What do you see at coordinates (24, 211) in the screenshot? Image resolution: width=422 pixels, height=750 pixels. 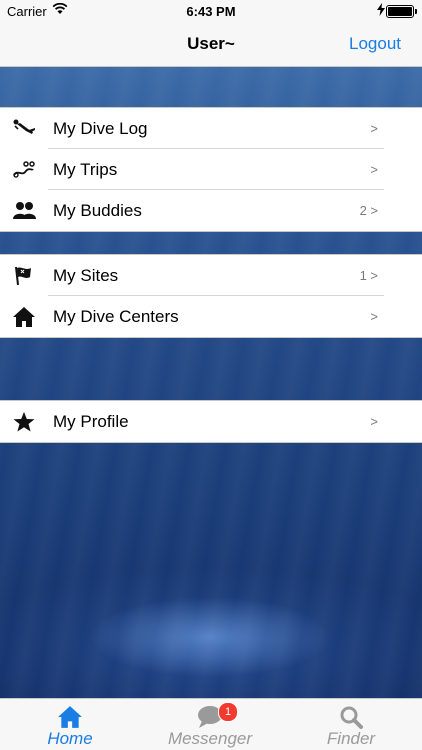 I see `buddies-icon` at bounding box center [24, 211].